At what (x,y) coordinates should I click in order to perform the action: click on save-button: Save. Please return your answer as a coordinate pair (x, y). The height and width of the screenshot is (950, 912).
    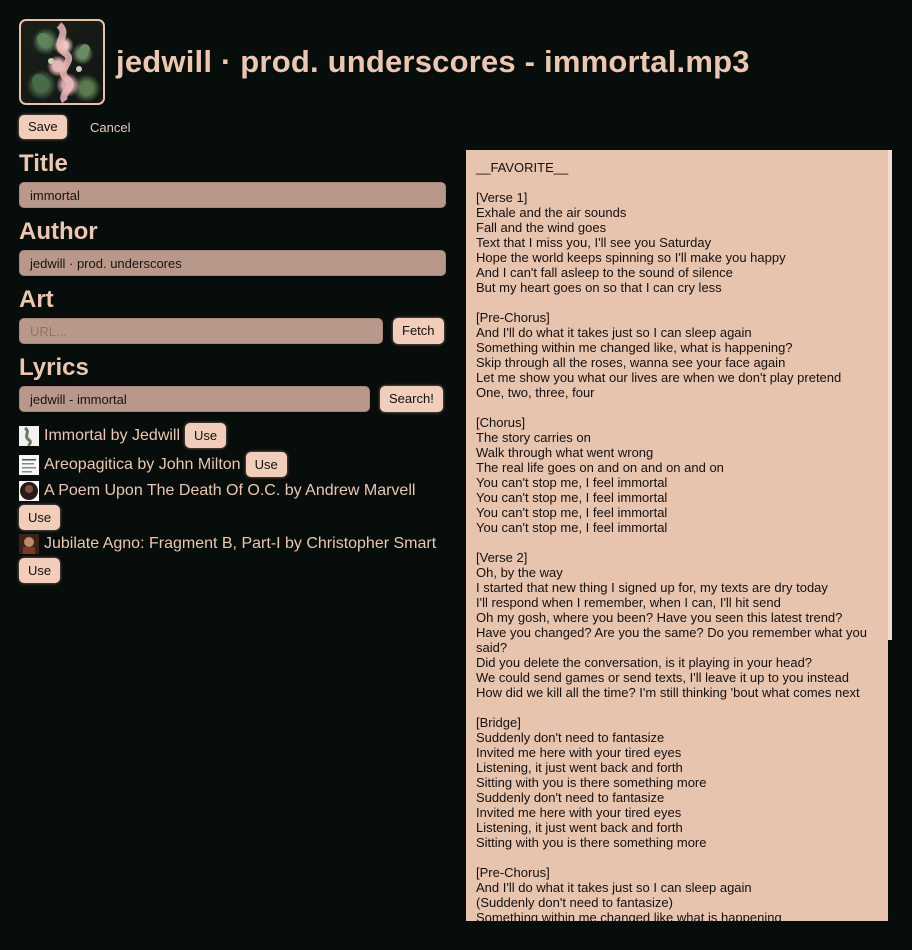
    Looking at the image, I should click on (43, 127).